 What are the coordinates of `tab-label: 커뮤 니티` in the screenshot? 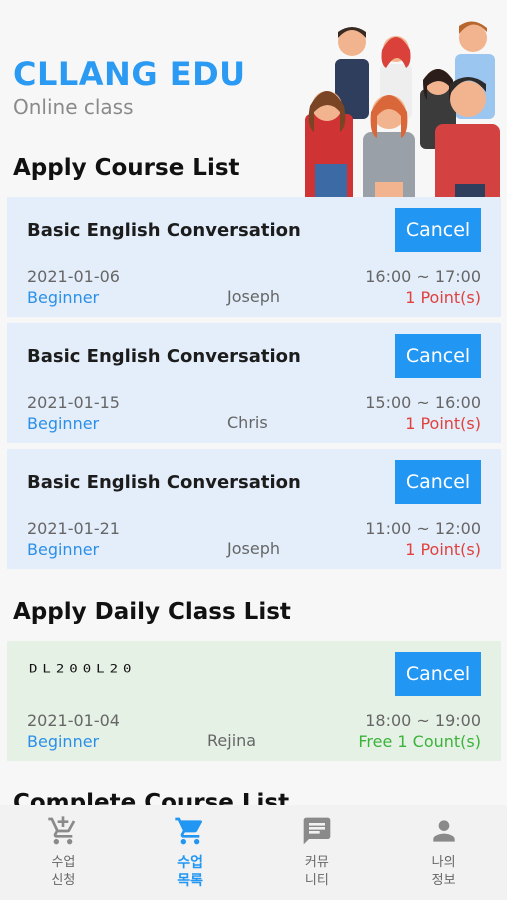 It's located at (316, 870).